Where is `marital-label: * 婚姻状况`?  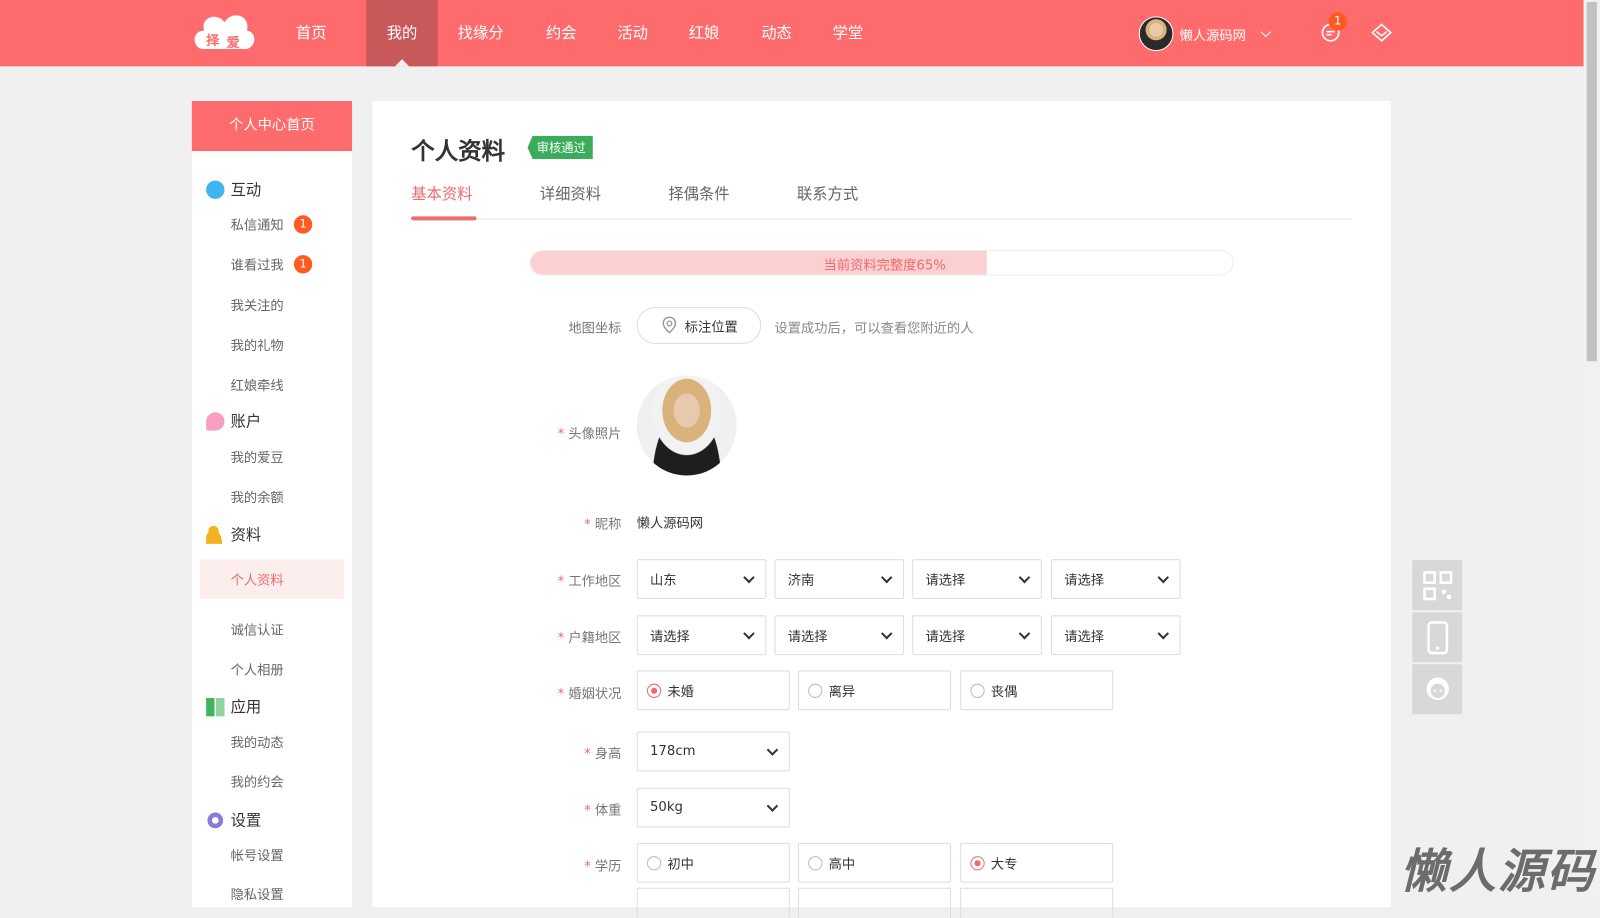 marital-label: * 婚姻状况 is located at coordinates (589, 694).